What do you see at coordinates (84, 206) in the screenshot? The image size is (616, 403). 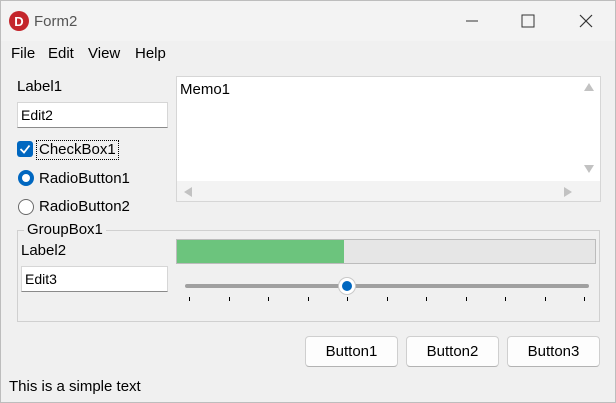 I see `radiobutton2-label: RadioButton2` at bounding box center [84, 206].